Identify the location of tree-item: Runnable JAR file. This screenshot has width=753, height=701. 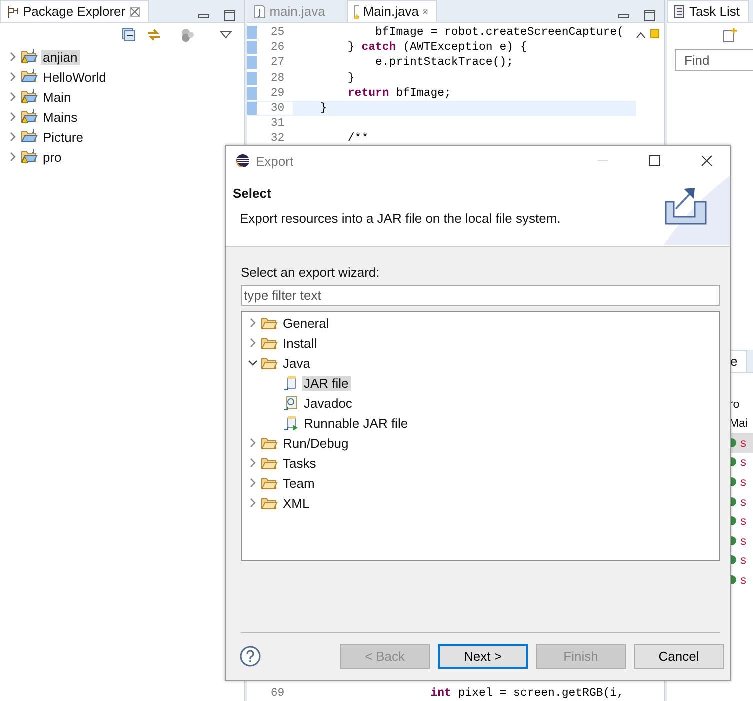
(356, 423).